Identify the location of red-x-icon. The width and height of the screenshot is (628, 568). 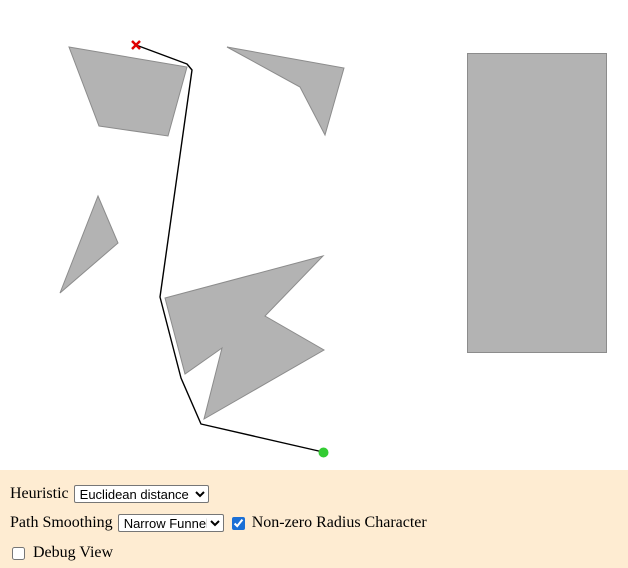
(136, 45).